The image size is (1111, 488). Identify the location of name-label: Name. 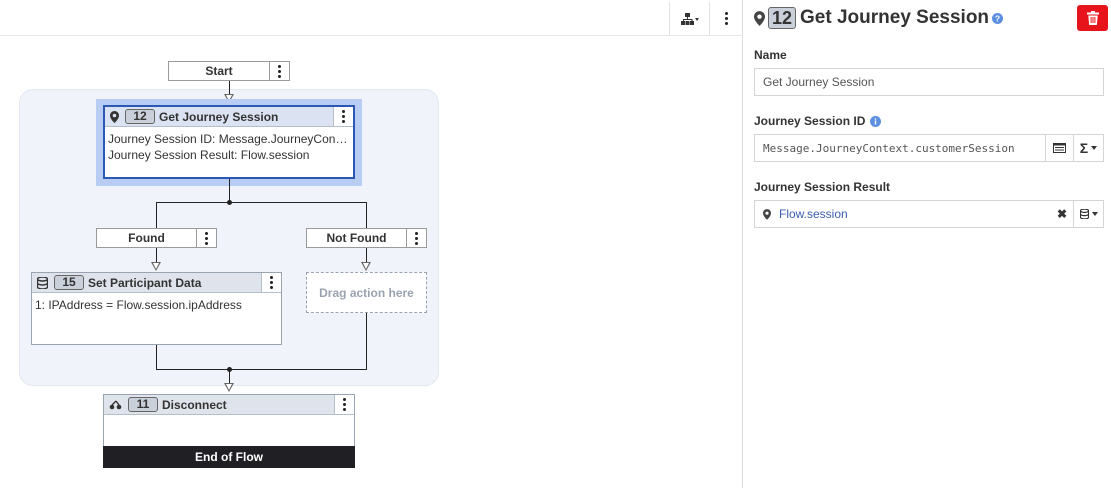
(770, 55).